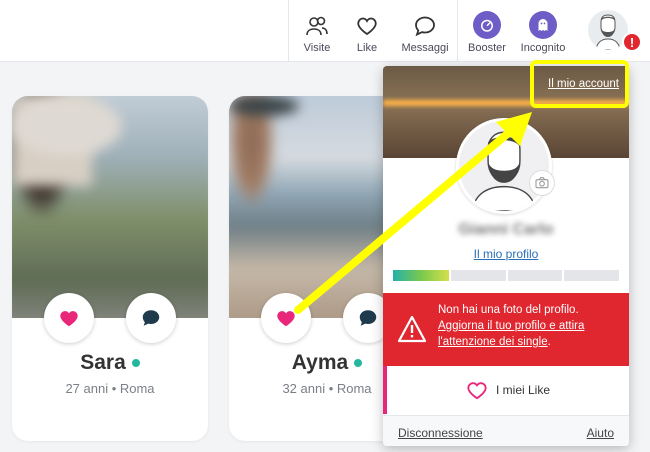 The width and height of the screenshot is (650, 452). Describe the element at coordinates (487, 25) in the screenshot. I see `booster-icon` at that location.